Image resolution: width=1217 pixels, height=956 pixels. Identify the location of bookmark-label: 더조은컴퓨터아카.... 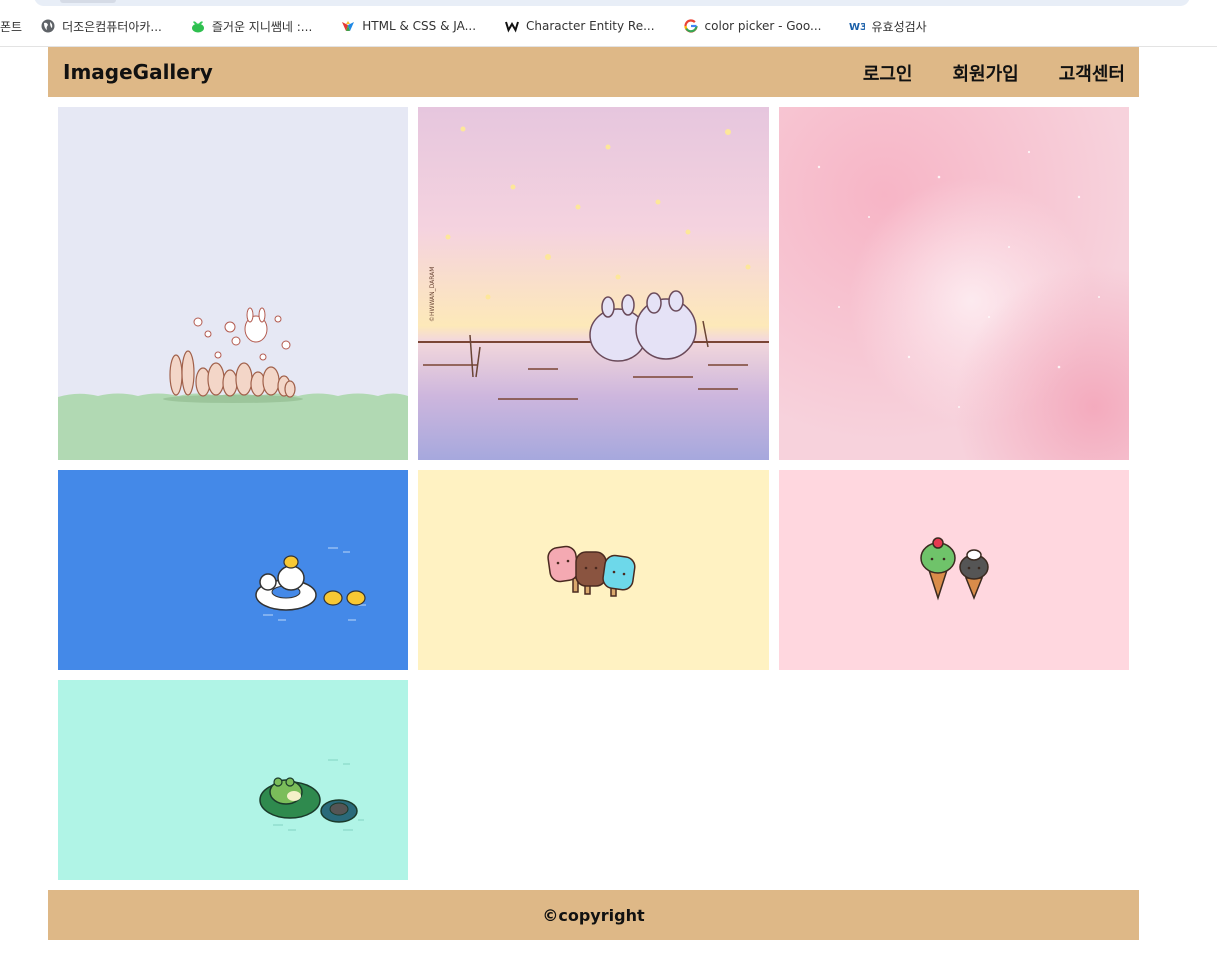
(112, 26).